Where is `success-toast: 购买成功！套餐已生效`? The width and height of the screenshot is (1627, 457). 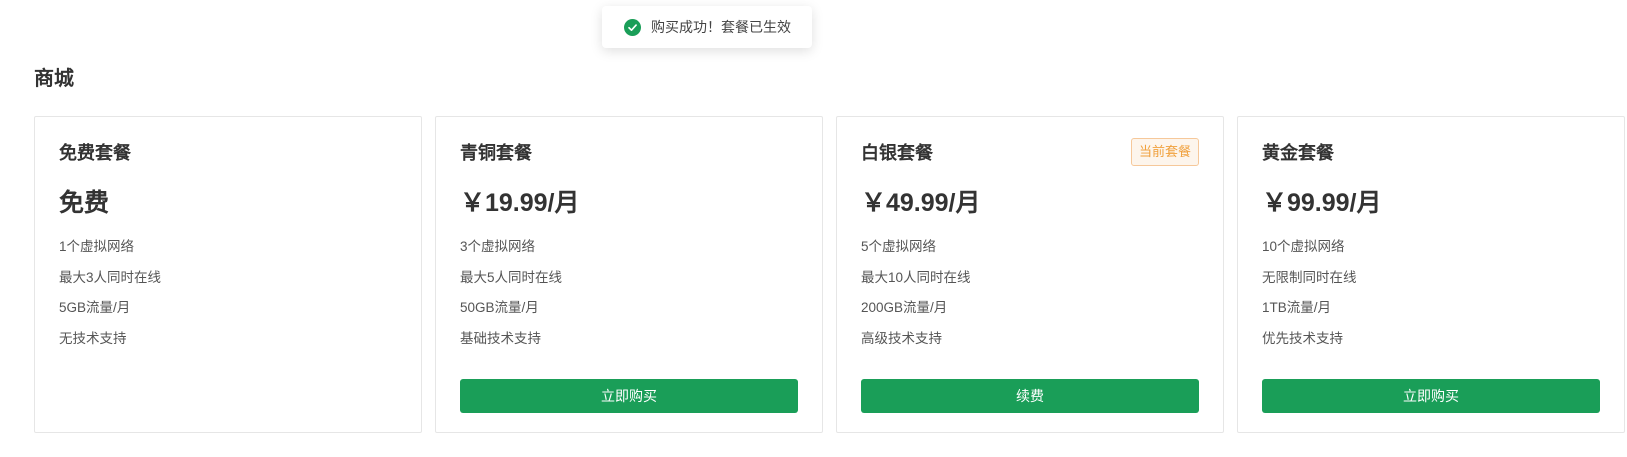
success-toast: 购买成功！套餐已生效 is located at coordinates (707, 27).